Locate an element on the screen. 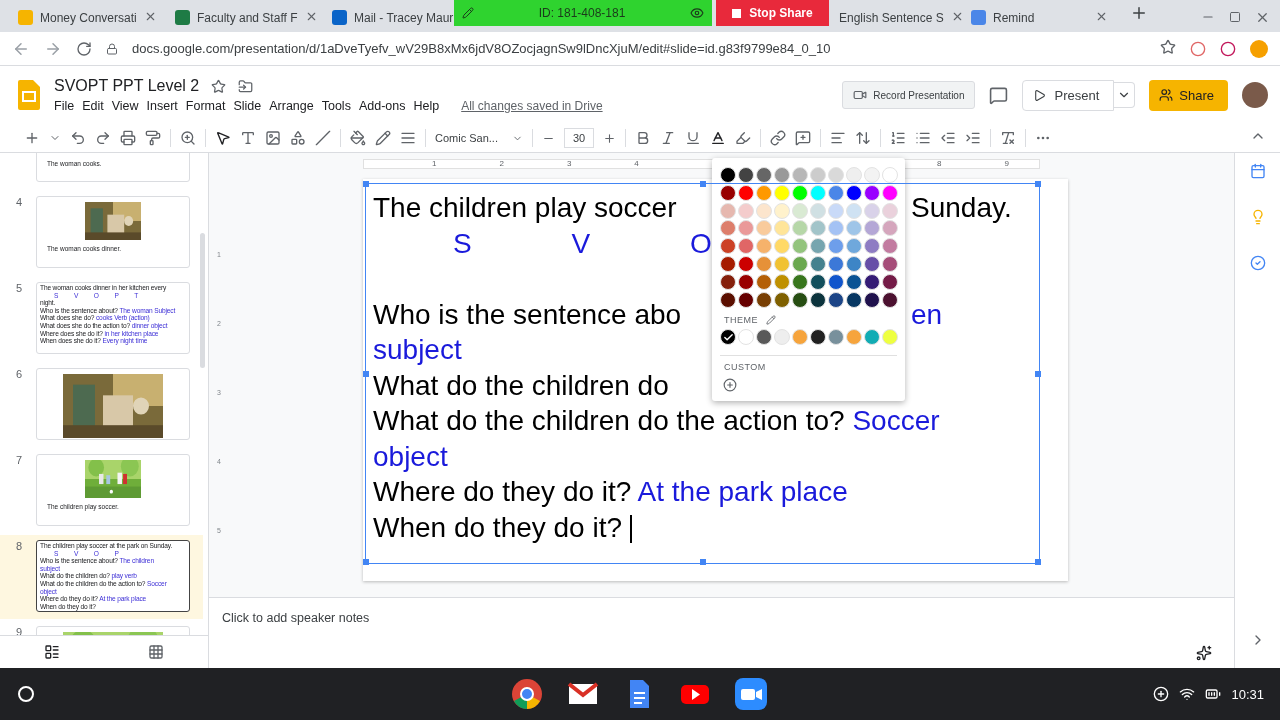  meeting-id: ID: 181-408-181 is located at coordinates (582, 13).